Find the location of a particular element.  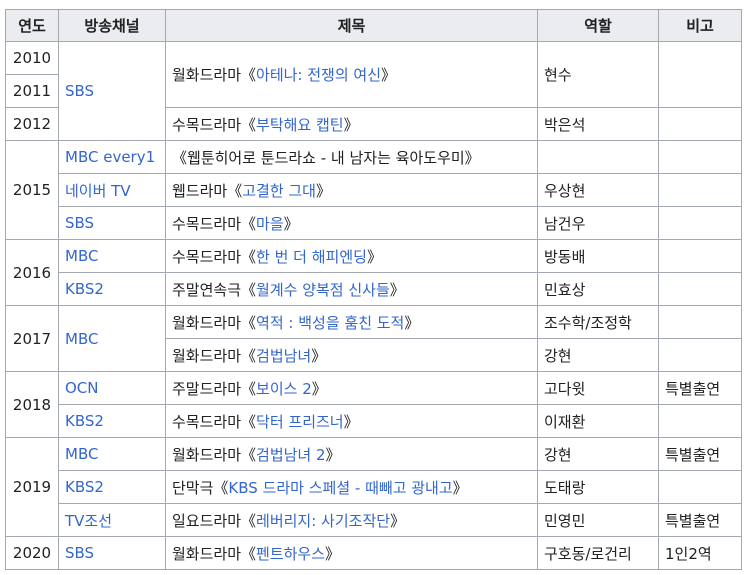

title-link: 마을 is located at coordinates (270, 224).